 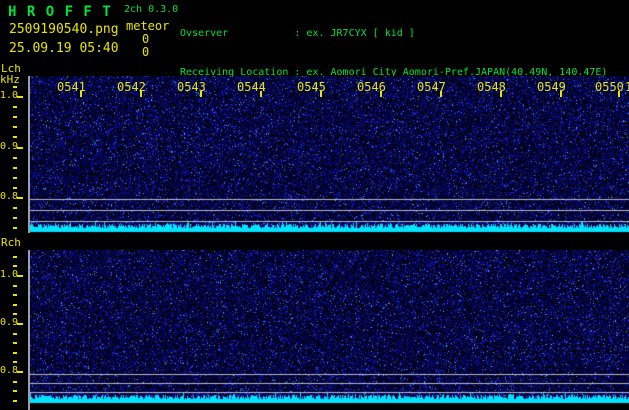 What do you see at coordinates (64, 48) in the screenshot?
I see `datetime-label: 25.09.19 05:40` at bounding box center [64, 48].